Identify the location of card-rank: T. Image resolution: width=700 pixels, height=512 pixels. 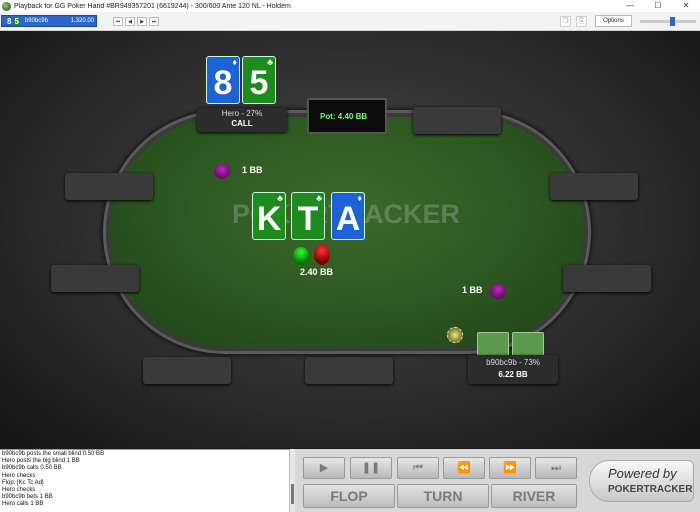
(308, 219).